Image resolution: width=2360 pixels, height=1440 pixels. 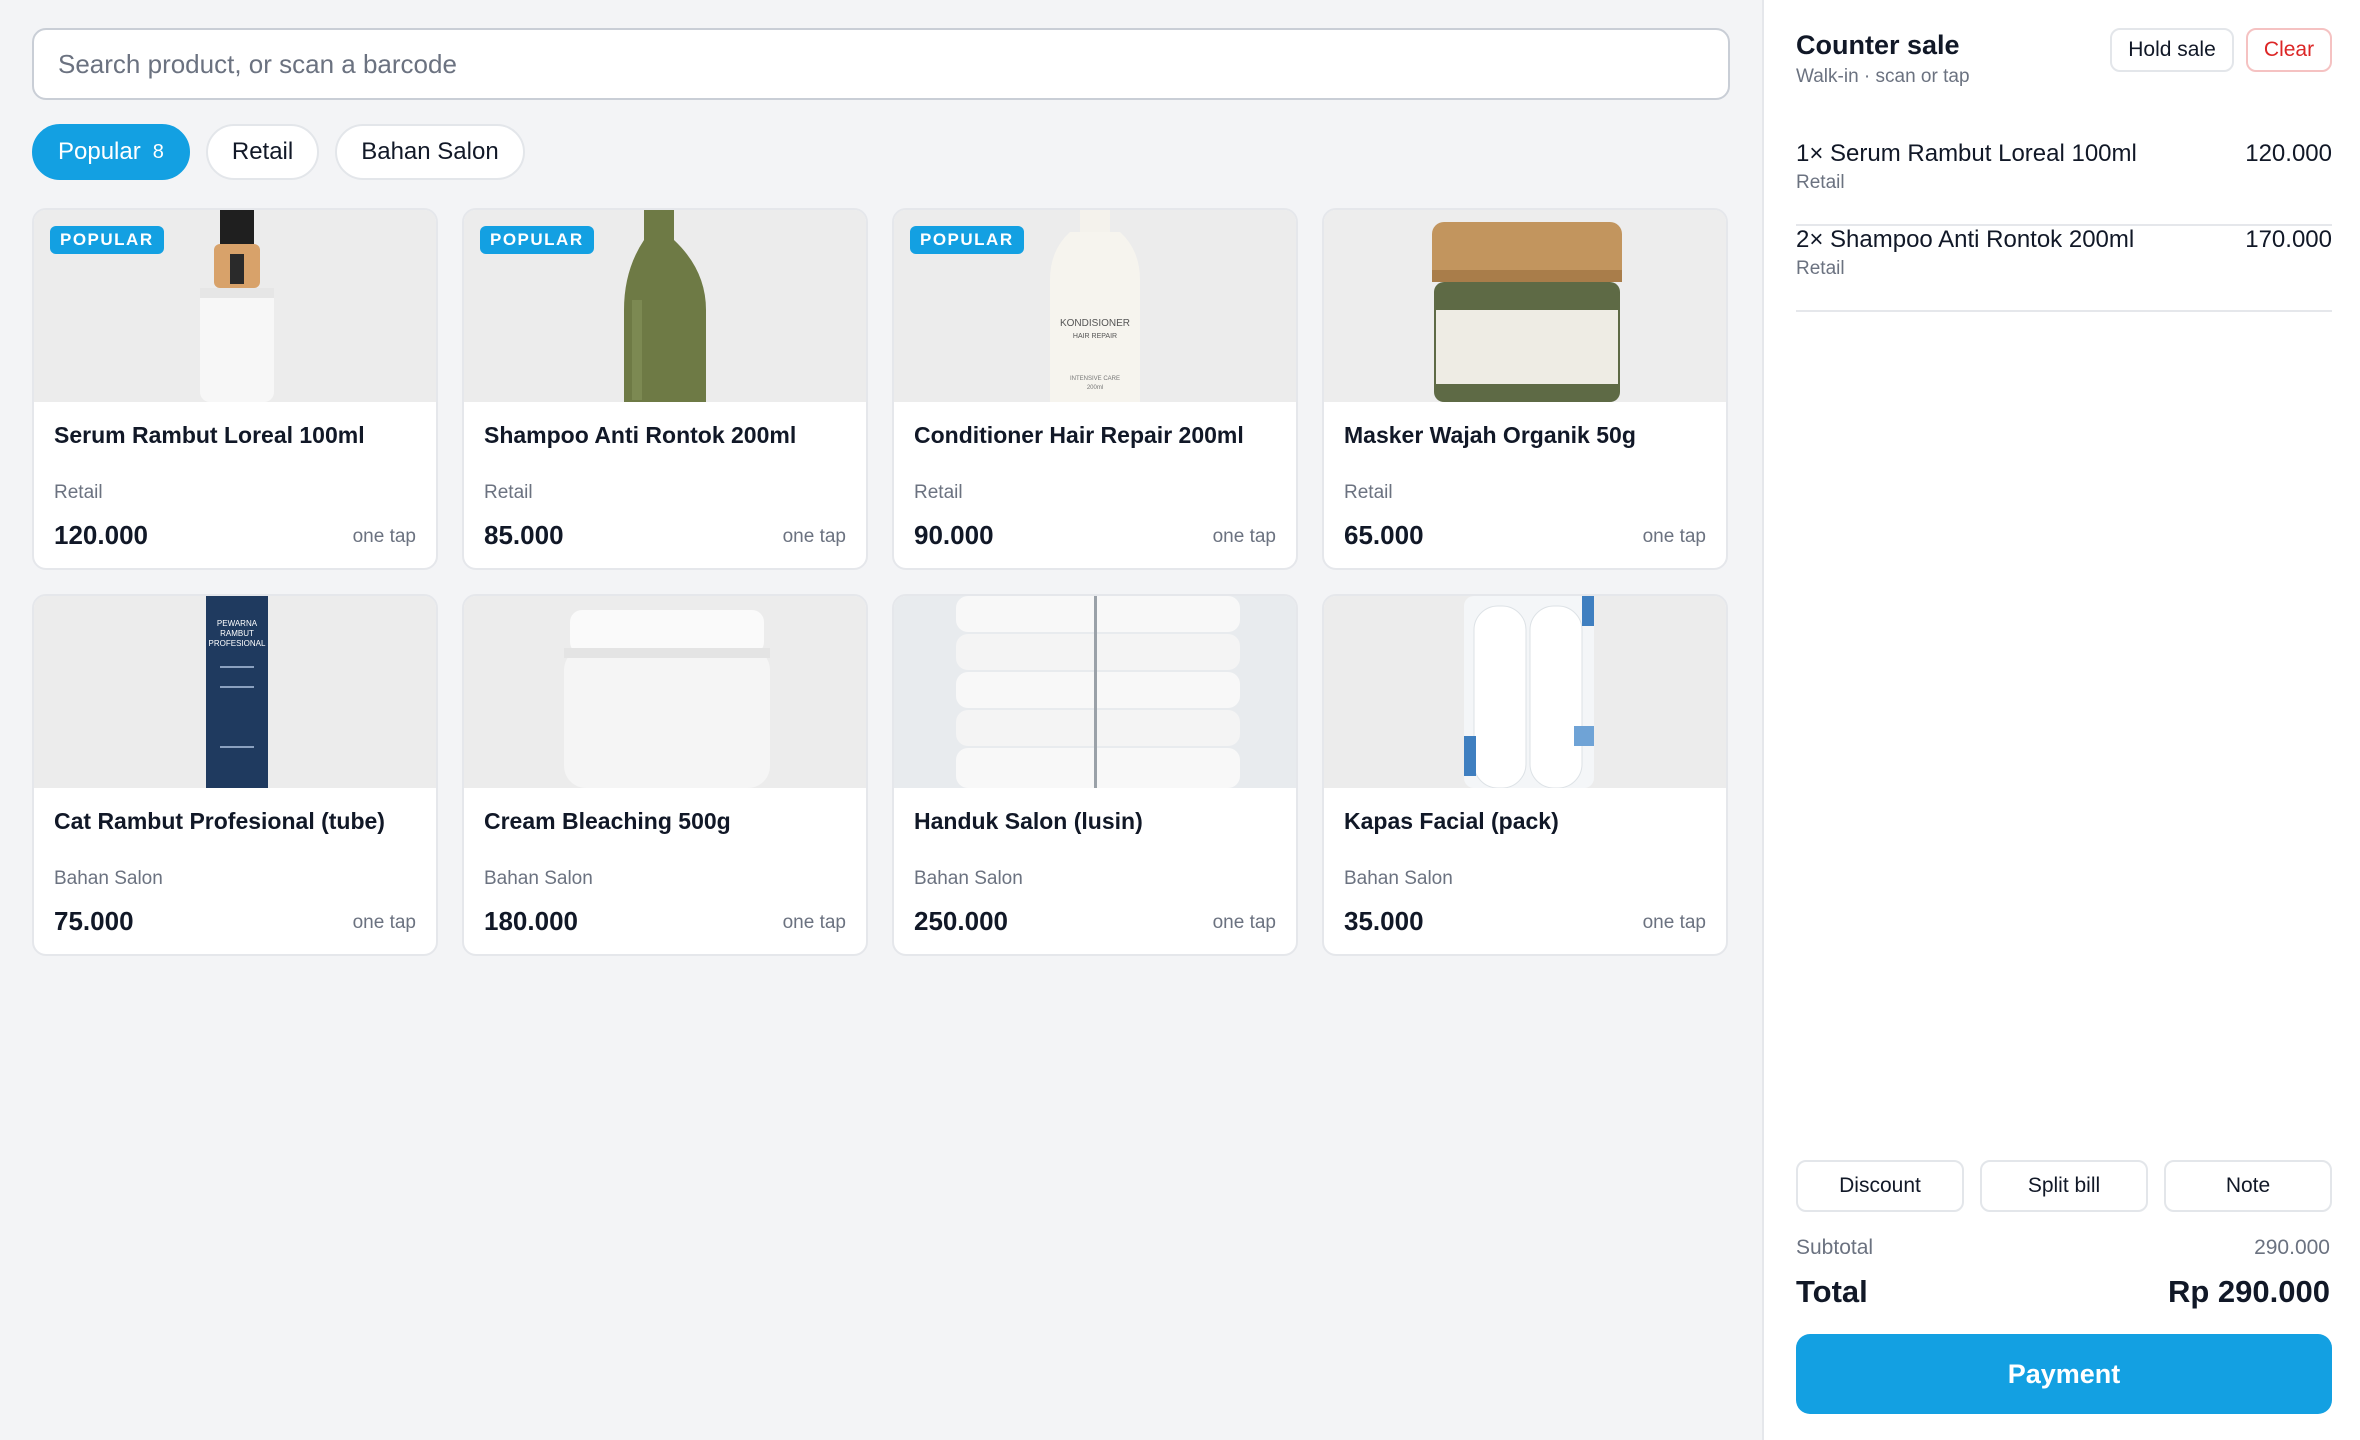 What do you see at coordinates (219, 821) in the screenshot?
I see `product-name: Cat Rambut Profesional (tube)` at bounding box center [219, 821].